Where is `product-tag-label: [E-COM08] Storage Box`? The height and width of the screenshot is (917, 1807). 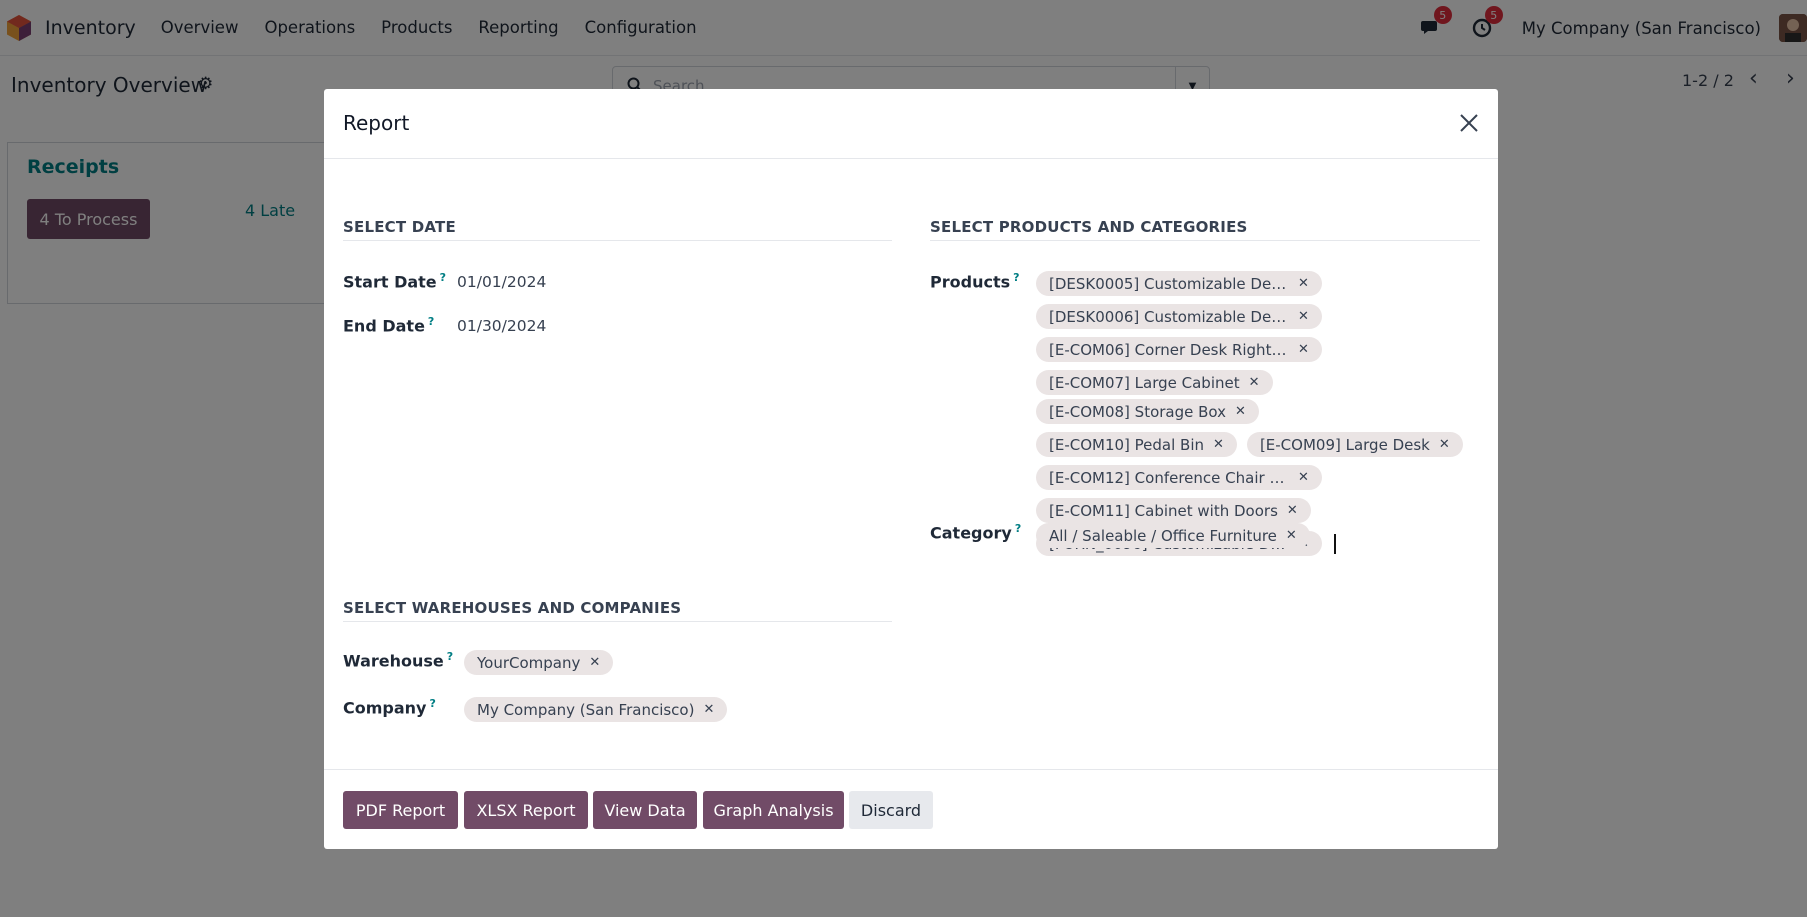
product-tag-label: [E-COM08] Storage Box is located at coordinates (1138, 411).